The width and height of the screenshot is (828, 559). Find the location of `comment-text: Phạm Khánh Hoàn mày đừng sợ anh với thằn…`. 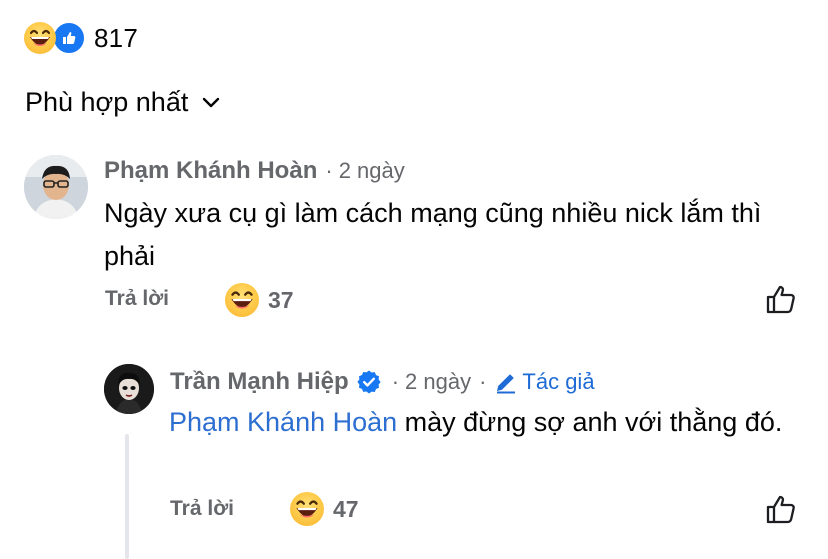

comment-text: Phạm Khánh Hoàn mày đừng sợ anh với thằn… is located at coordinates (489, 422).